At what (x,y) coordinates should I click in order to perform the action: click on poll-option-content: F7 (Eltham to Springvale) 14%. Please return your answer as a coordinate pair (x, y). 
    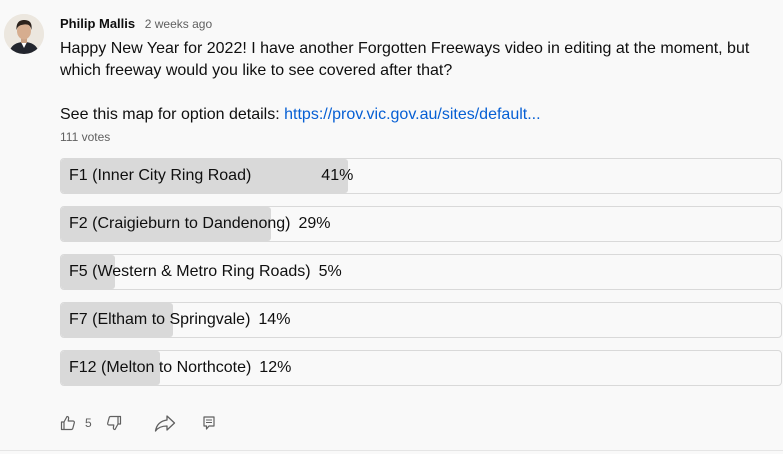
    Looking at the image, I should click on (421, 320).